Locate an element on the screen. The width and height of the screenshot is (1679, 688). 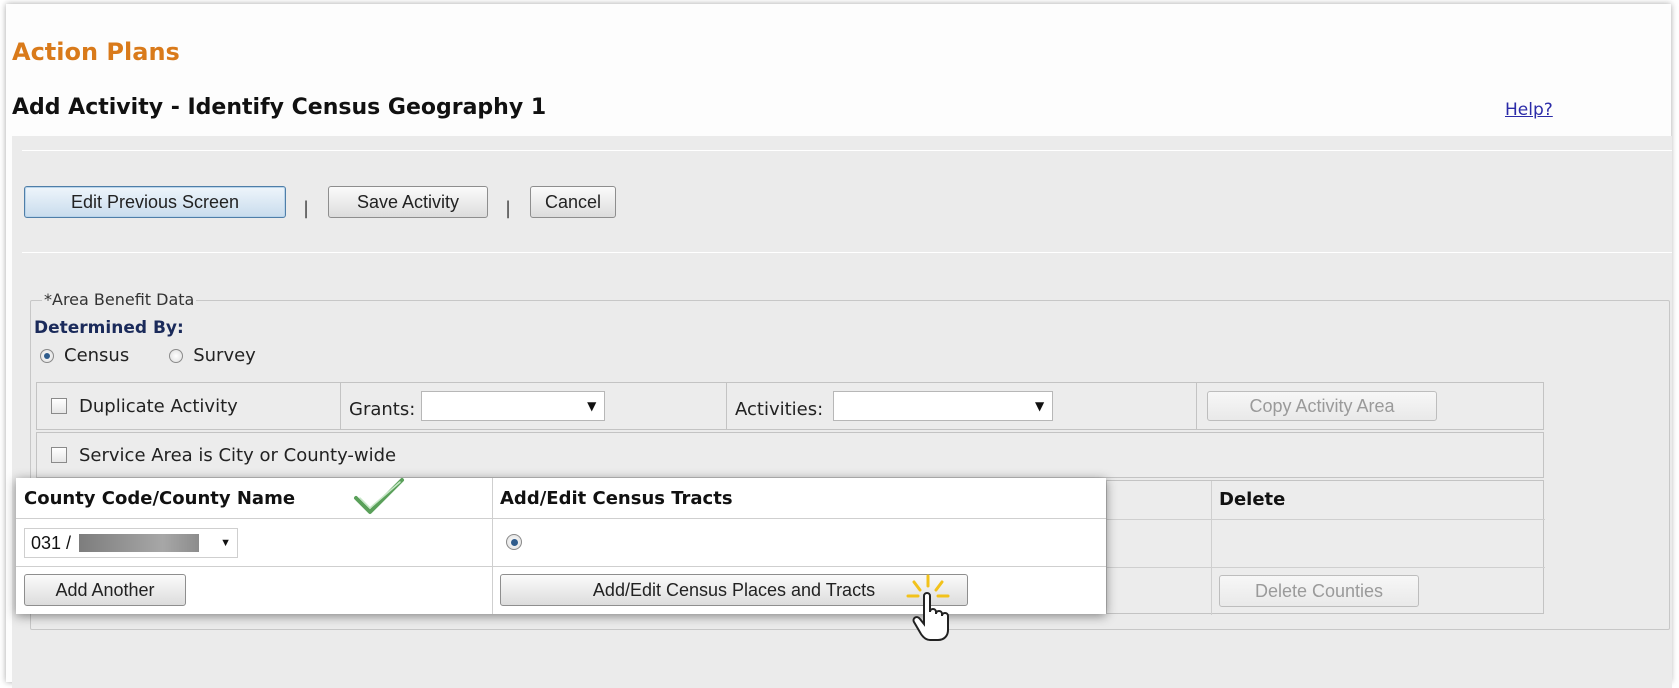
grants-select: ▼ is located at coordinates (513, 406).